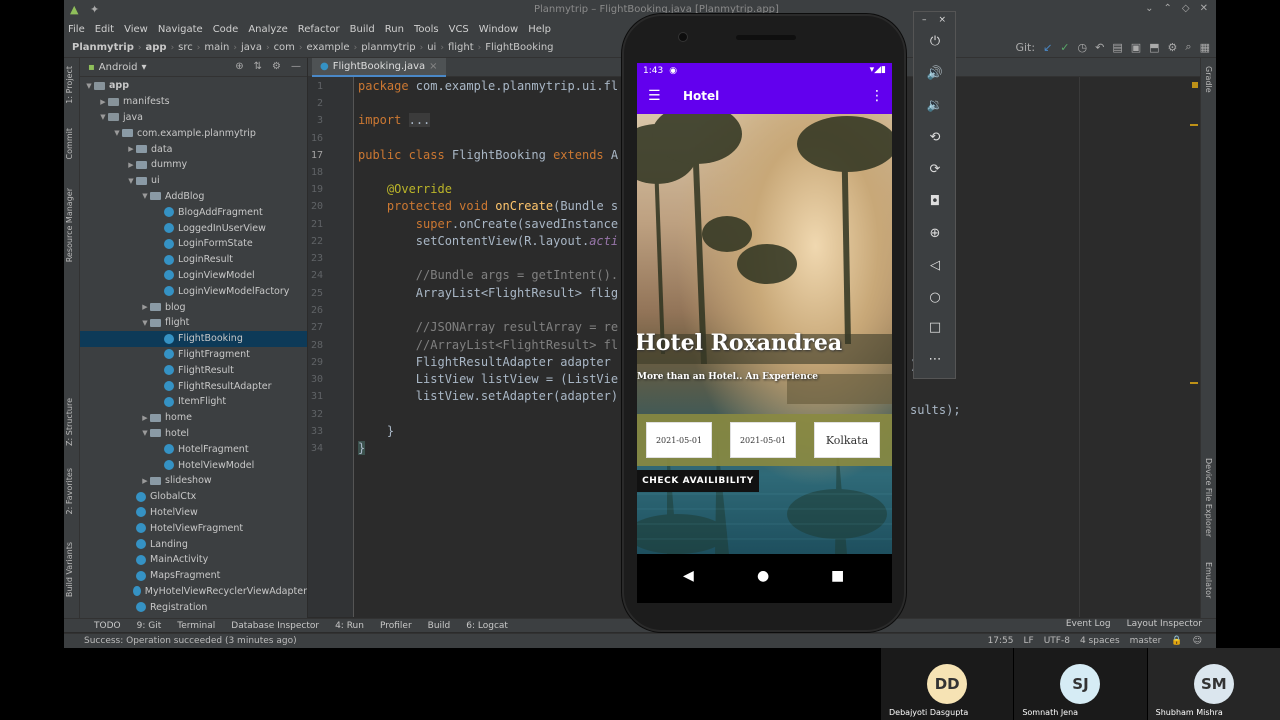 This screenshot has width=1280, height=720. I want to click on tree-item: FlightResult, so click(193, 370).